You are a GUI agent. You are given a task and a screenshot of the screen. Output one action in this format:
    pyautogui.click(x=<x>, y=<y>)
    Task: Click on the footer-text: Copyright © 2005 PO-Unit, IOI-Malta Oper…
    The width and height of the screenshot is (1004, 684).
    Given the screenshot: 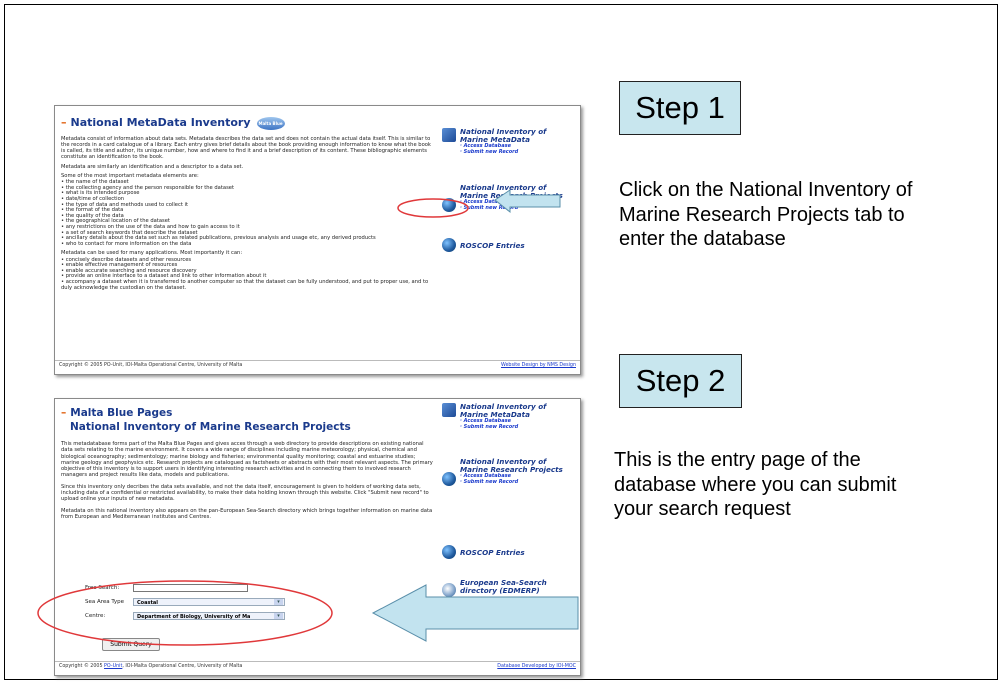 What is the action you would take?
    pyautogui.click(x=151, y=365)
    